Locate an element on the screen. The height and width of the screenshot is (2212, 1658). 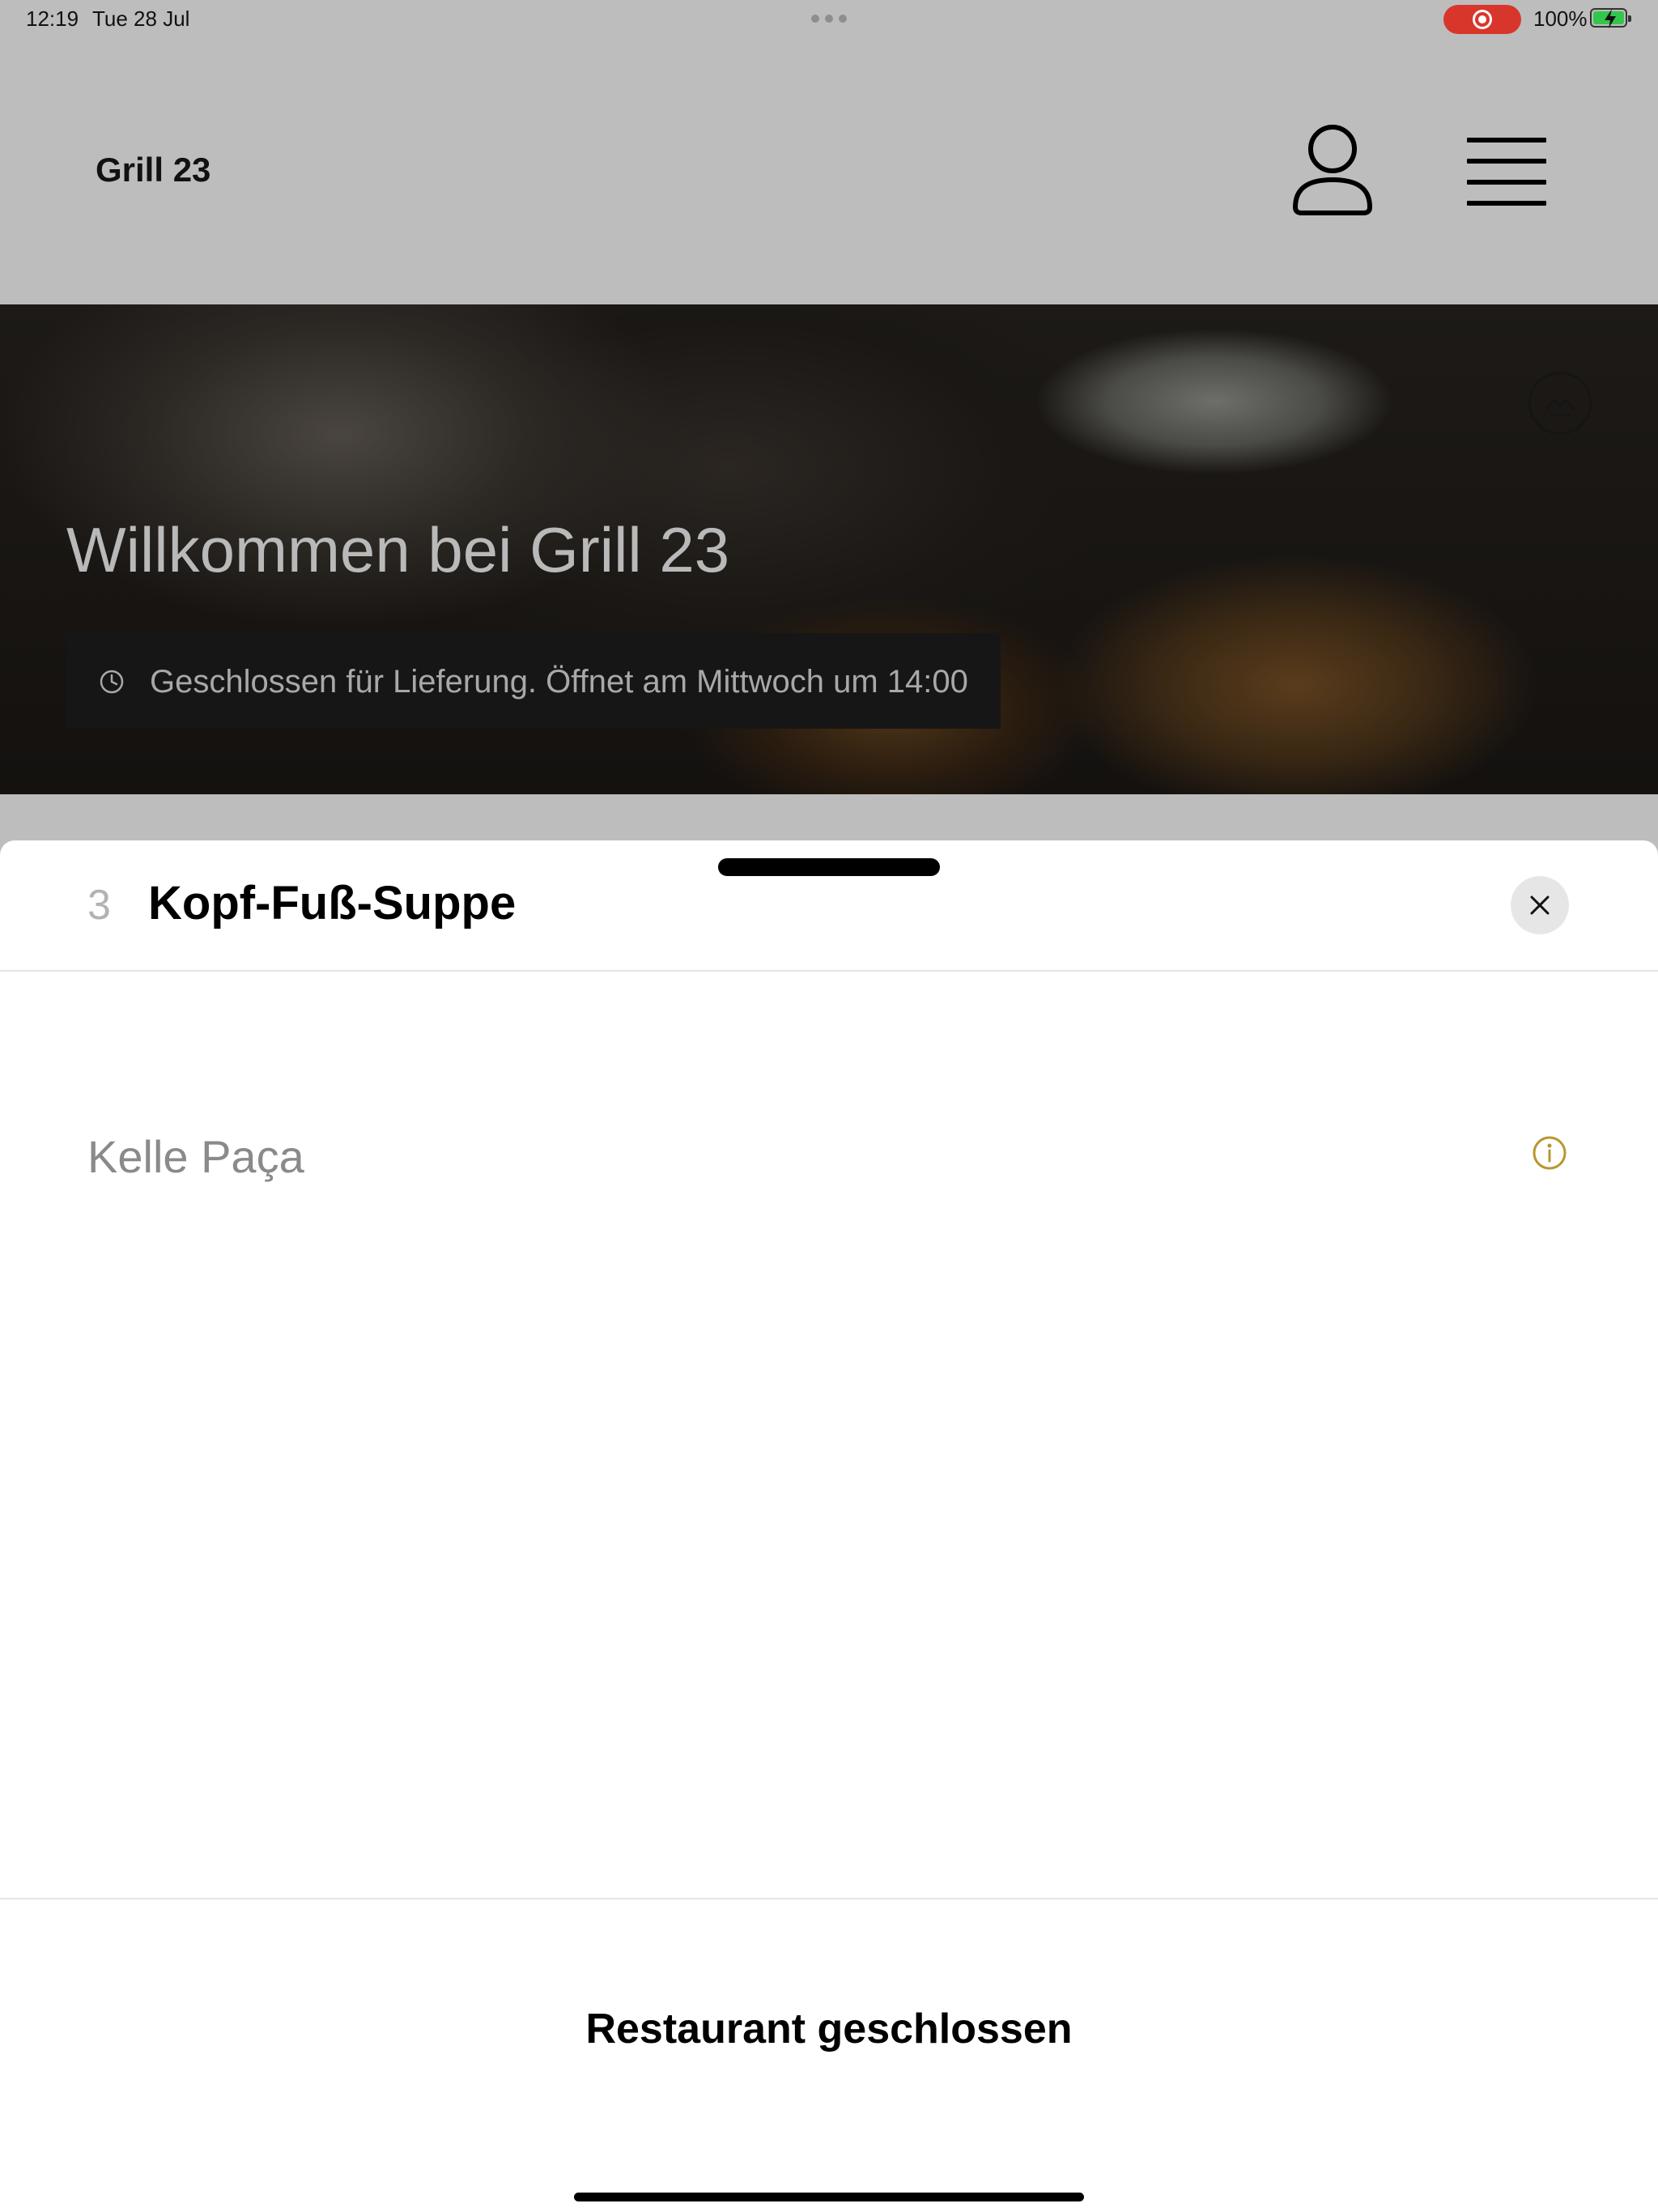
welcome-heading: Willkommen bei Grill 23 is located at coordinates (398, 549).